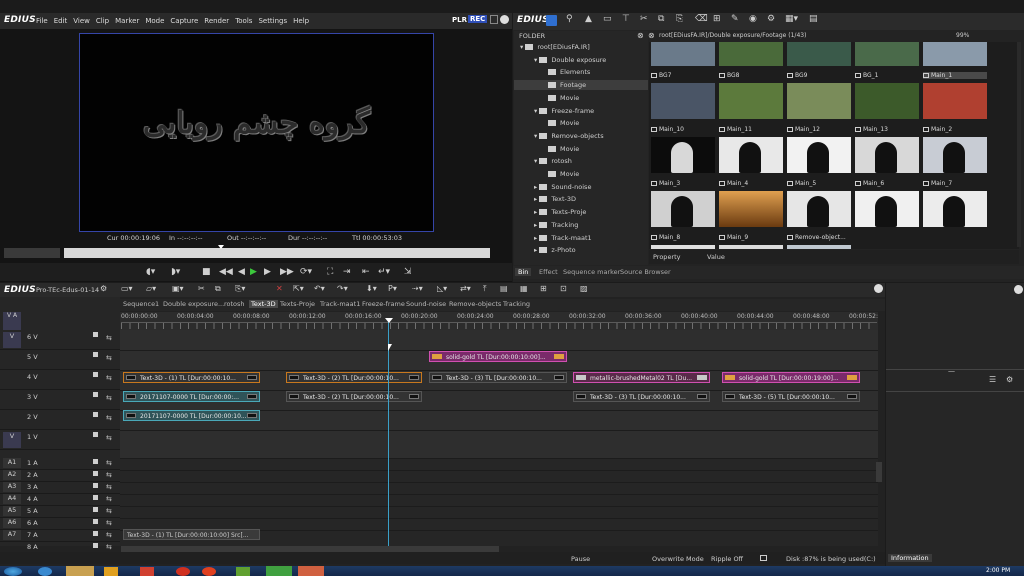 The height and width of the screenshot is (576, 1024). I want to click on delete-icon: ⌫, so click(701, 19).